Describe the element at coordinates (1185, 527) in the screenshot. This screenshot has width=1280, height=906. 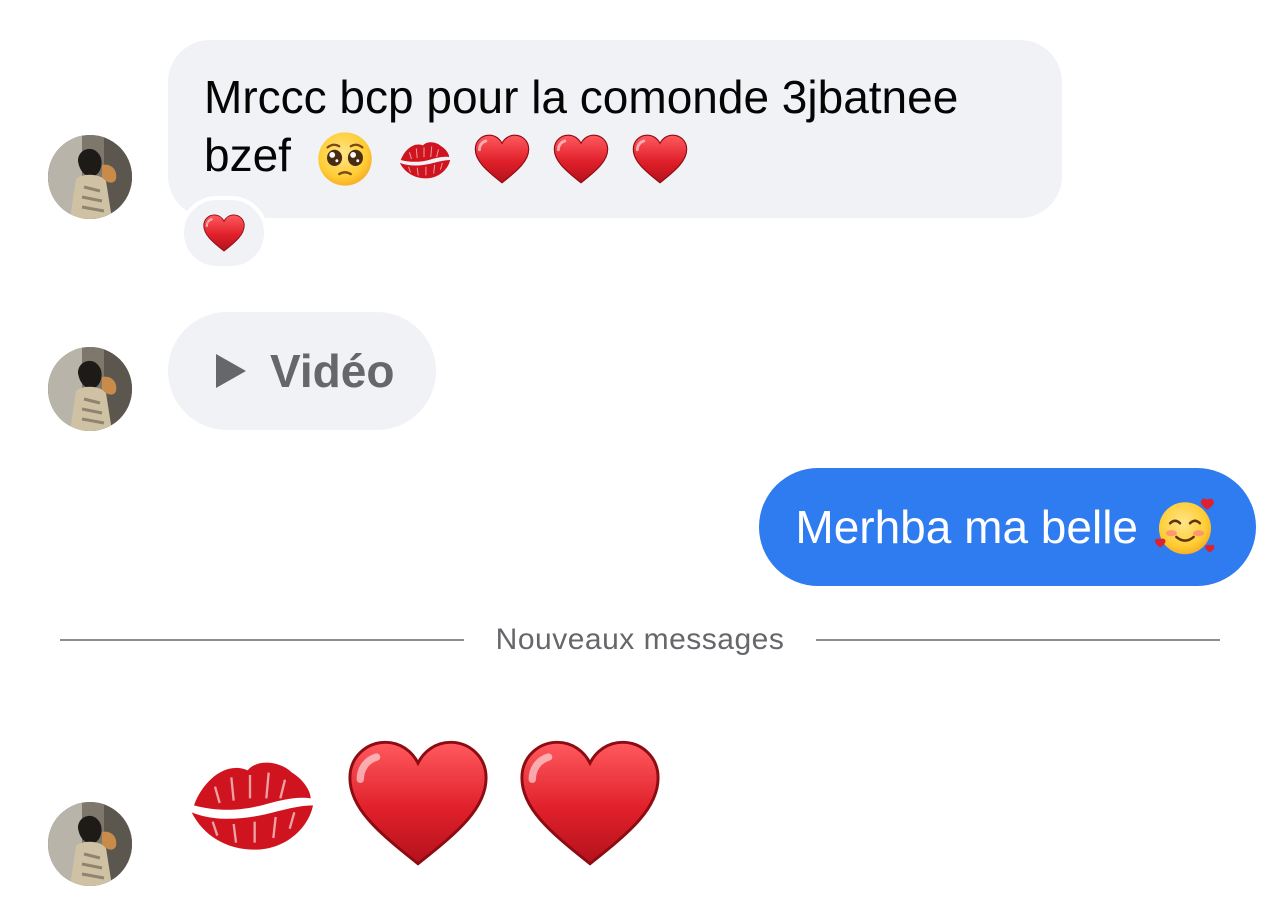
I see `smiling-face-with-hearts-icon` at that location.